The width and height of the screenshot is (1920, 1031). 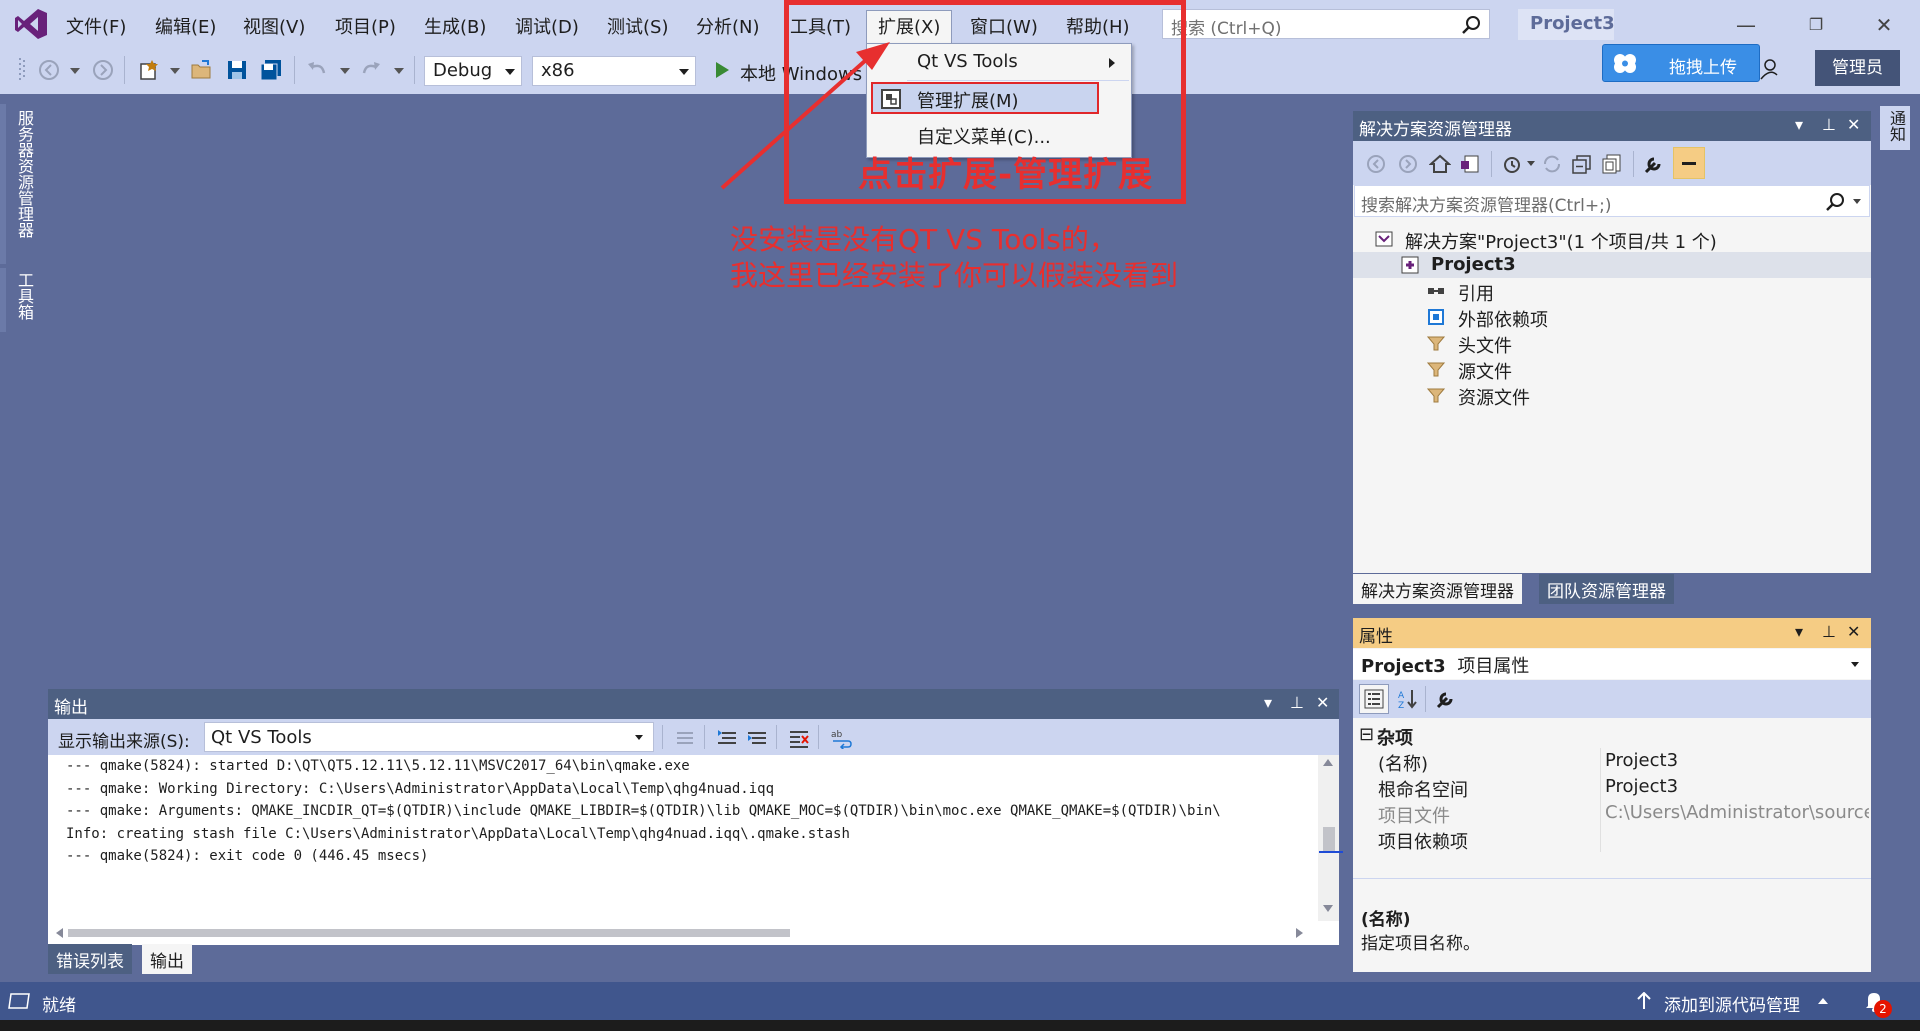 I want to click on add-to-source-control-button: 添加到源代码管理, so click(x=1732, y=1003).